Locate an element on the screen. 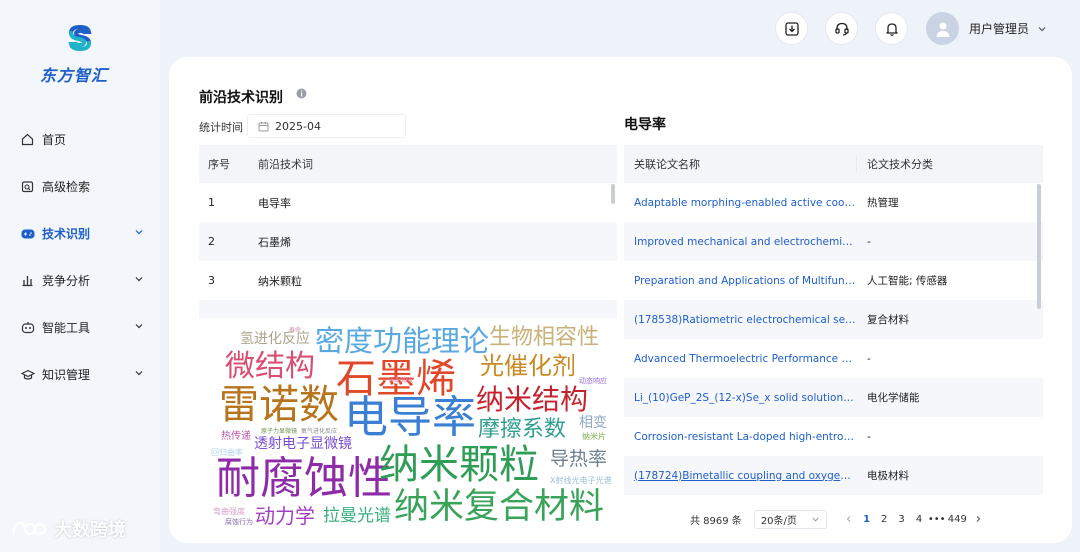 This screenshot has width=1080, height=552. support-button is located at coordinates (841, 28).